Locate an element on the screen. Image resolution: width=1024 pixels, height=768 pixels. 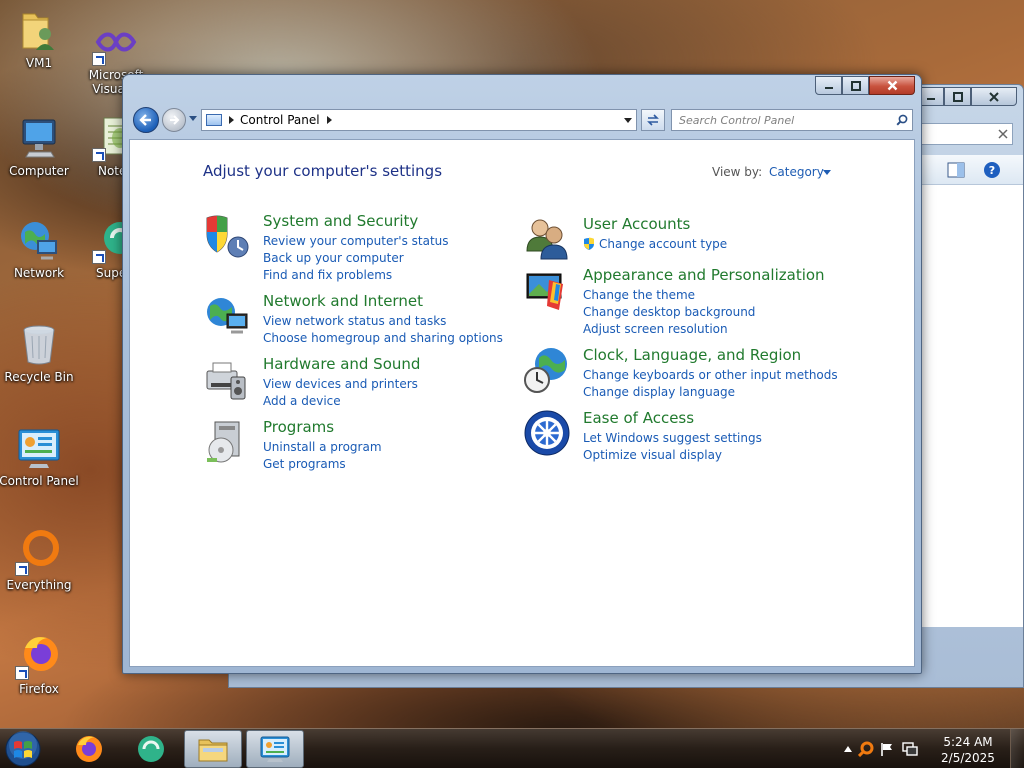
background-content is located at coordinates (972, 406).